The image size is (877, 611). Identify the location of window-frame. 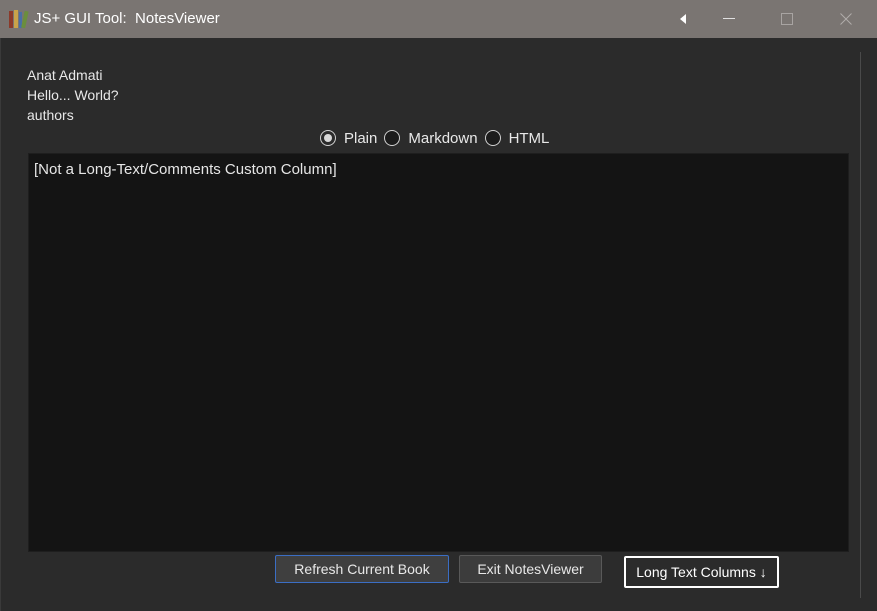
(0, 324).